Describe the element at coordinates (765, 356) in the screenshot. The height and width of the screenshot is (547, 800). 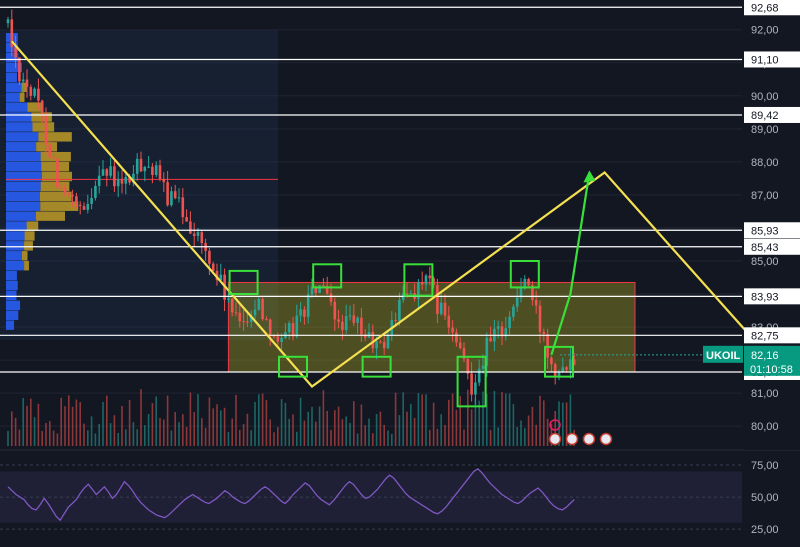
I see `last-price-label: 82,16` at that location.